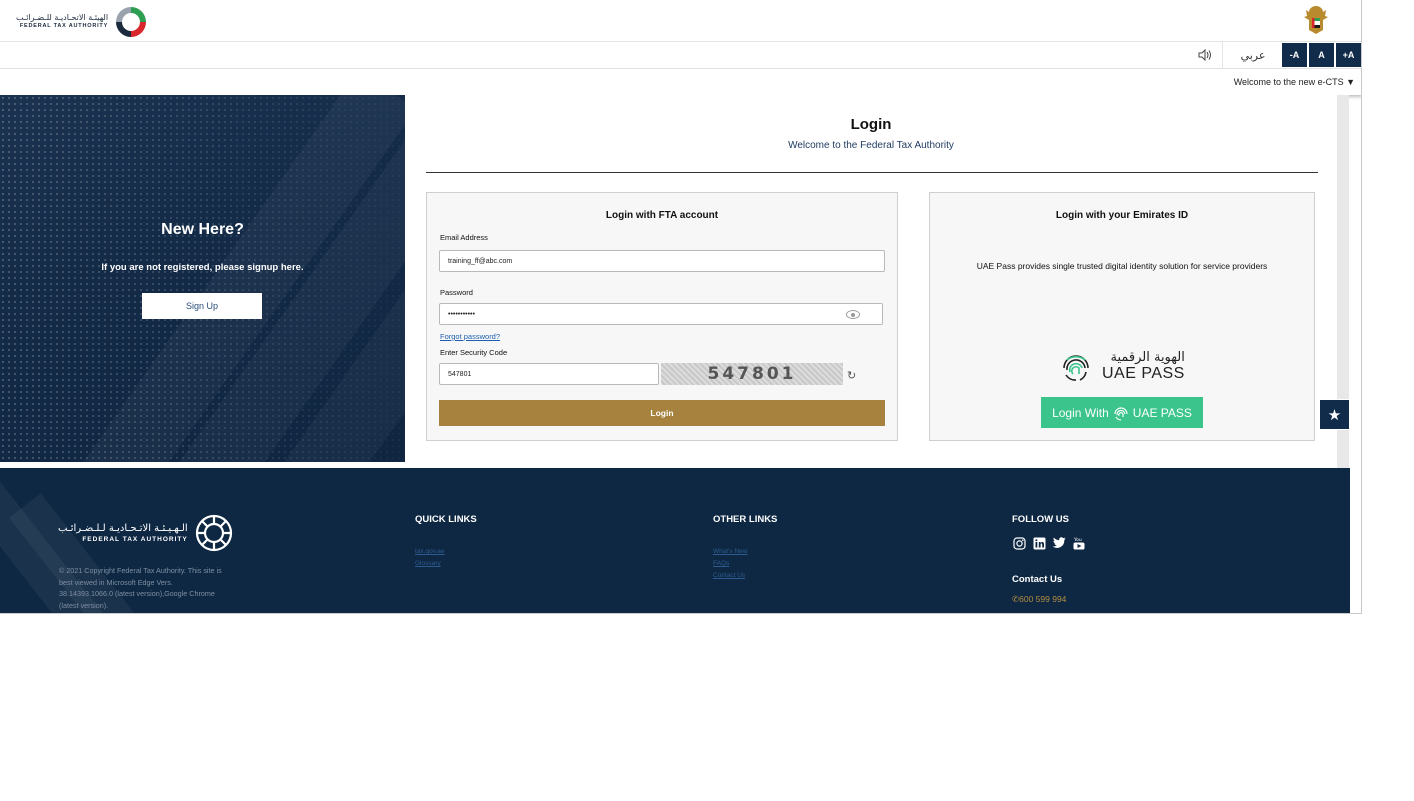 Image resolution: width=1414 pixels, height=801 pixels. I want to click on eid-card-title: Login with your Emirates ID, so click(1122, 215).